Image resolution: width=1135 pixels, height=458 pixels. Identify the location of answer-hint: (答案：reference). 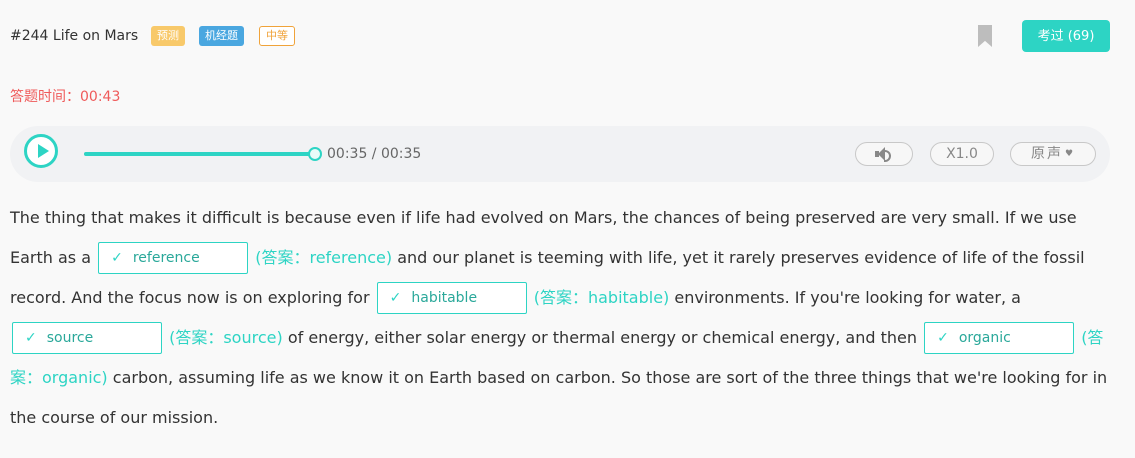
(324, 257).